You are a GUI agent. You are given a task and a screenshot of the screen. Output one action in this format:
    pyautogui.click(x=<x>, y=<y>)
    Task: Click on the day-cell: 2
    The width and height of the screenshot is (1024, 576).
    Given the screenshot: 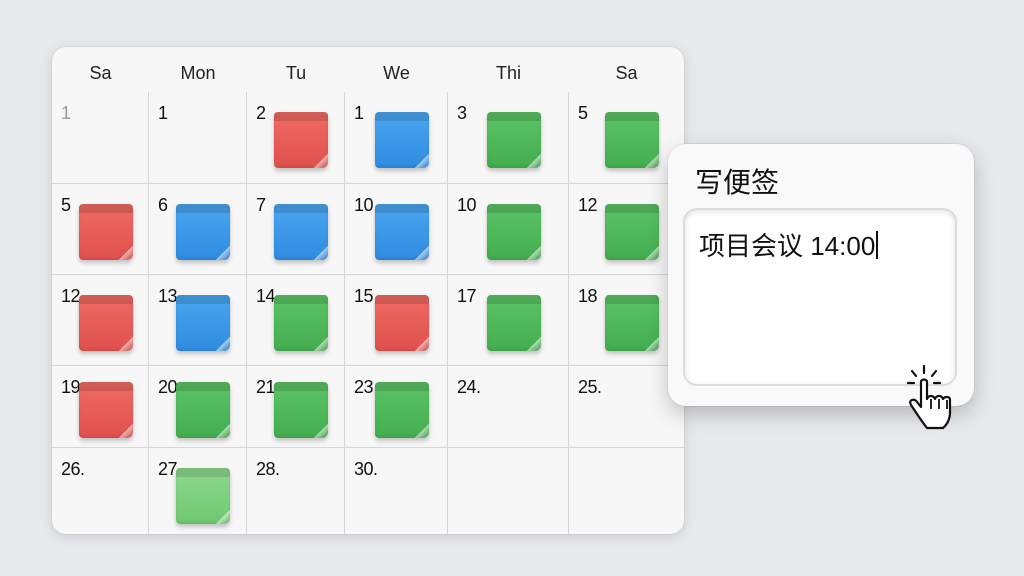 What is the action you would take?
    pyautogui.click(x=296, y=138)
    